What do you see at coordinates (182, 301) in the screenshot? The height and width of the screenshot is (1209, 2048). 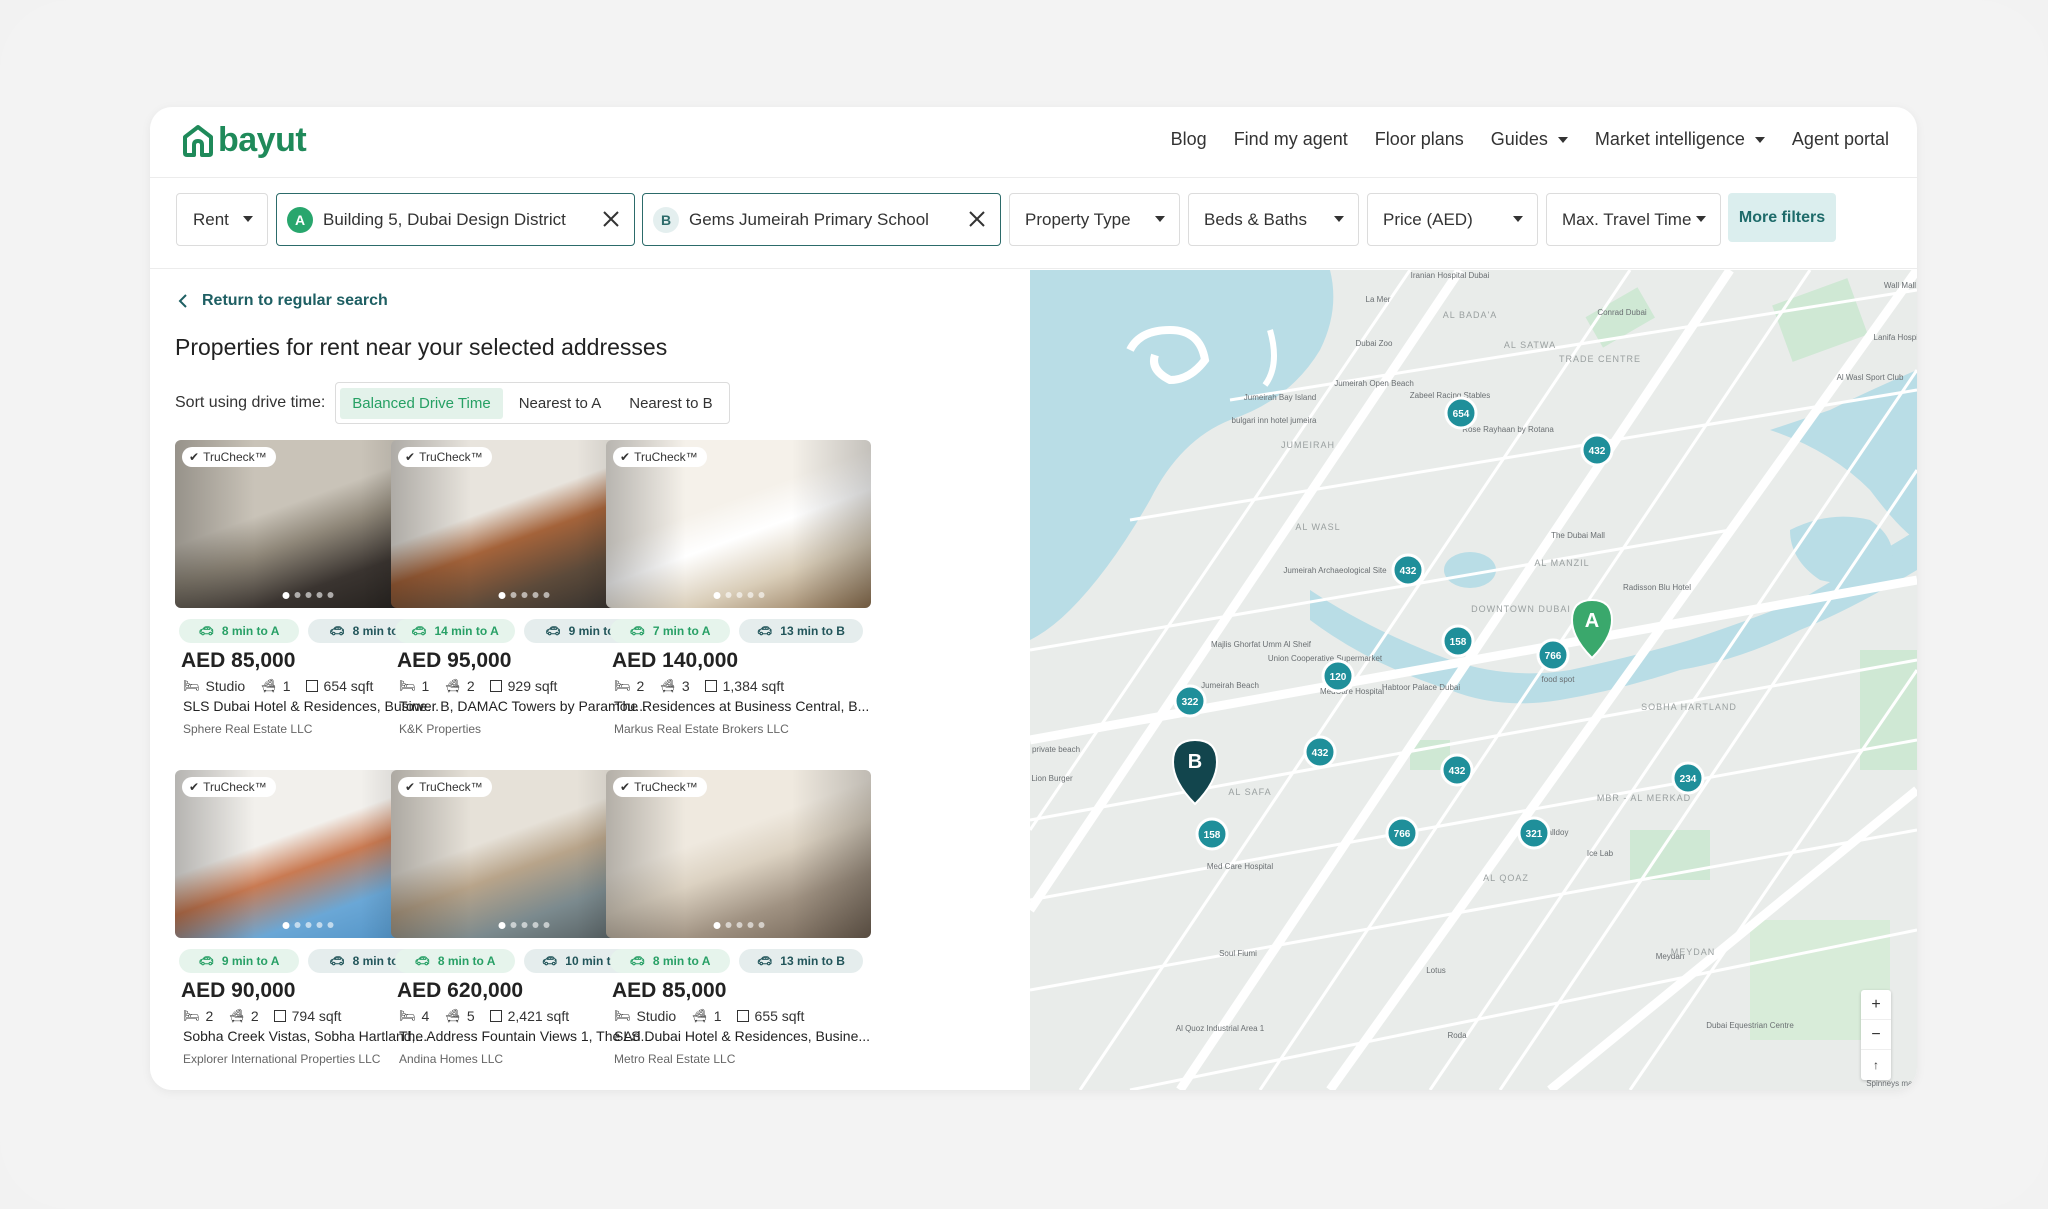 I see `chevron-left-icon` at bounding box center [182, 301].